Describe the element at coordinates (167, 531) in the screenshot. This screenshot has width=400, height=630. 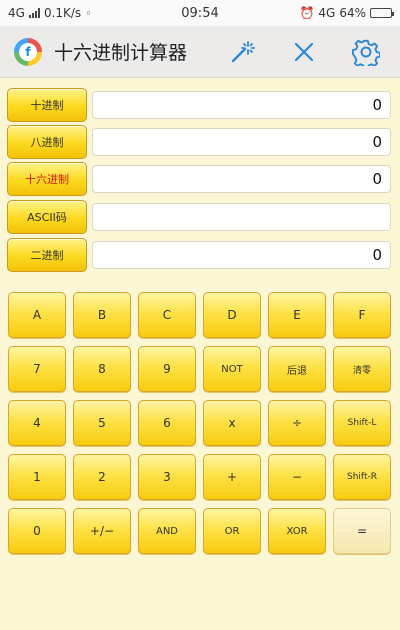
I see `key-and: AND` at that location.